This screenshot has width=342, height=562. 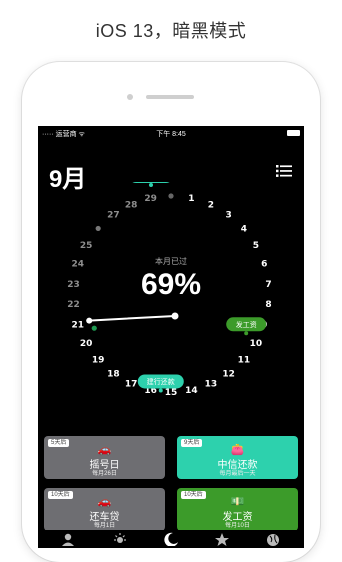 What do you see at coordinates (131, 205) in the screenshot?
I see `day-number: 28` at bounding box center [131, 205].